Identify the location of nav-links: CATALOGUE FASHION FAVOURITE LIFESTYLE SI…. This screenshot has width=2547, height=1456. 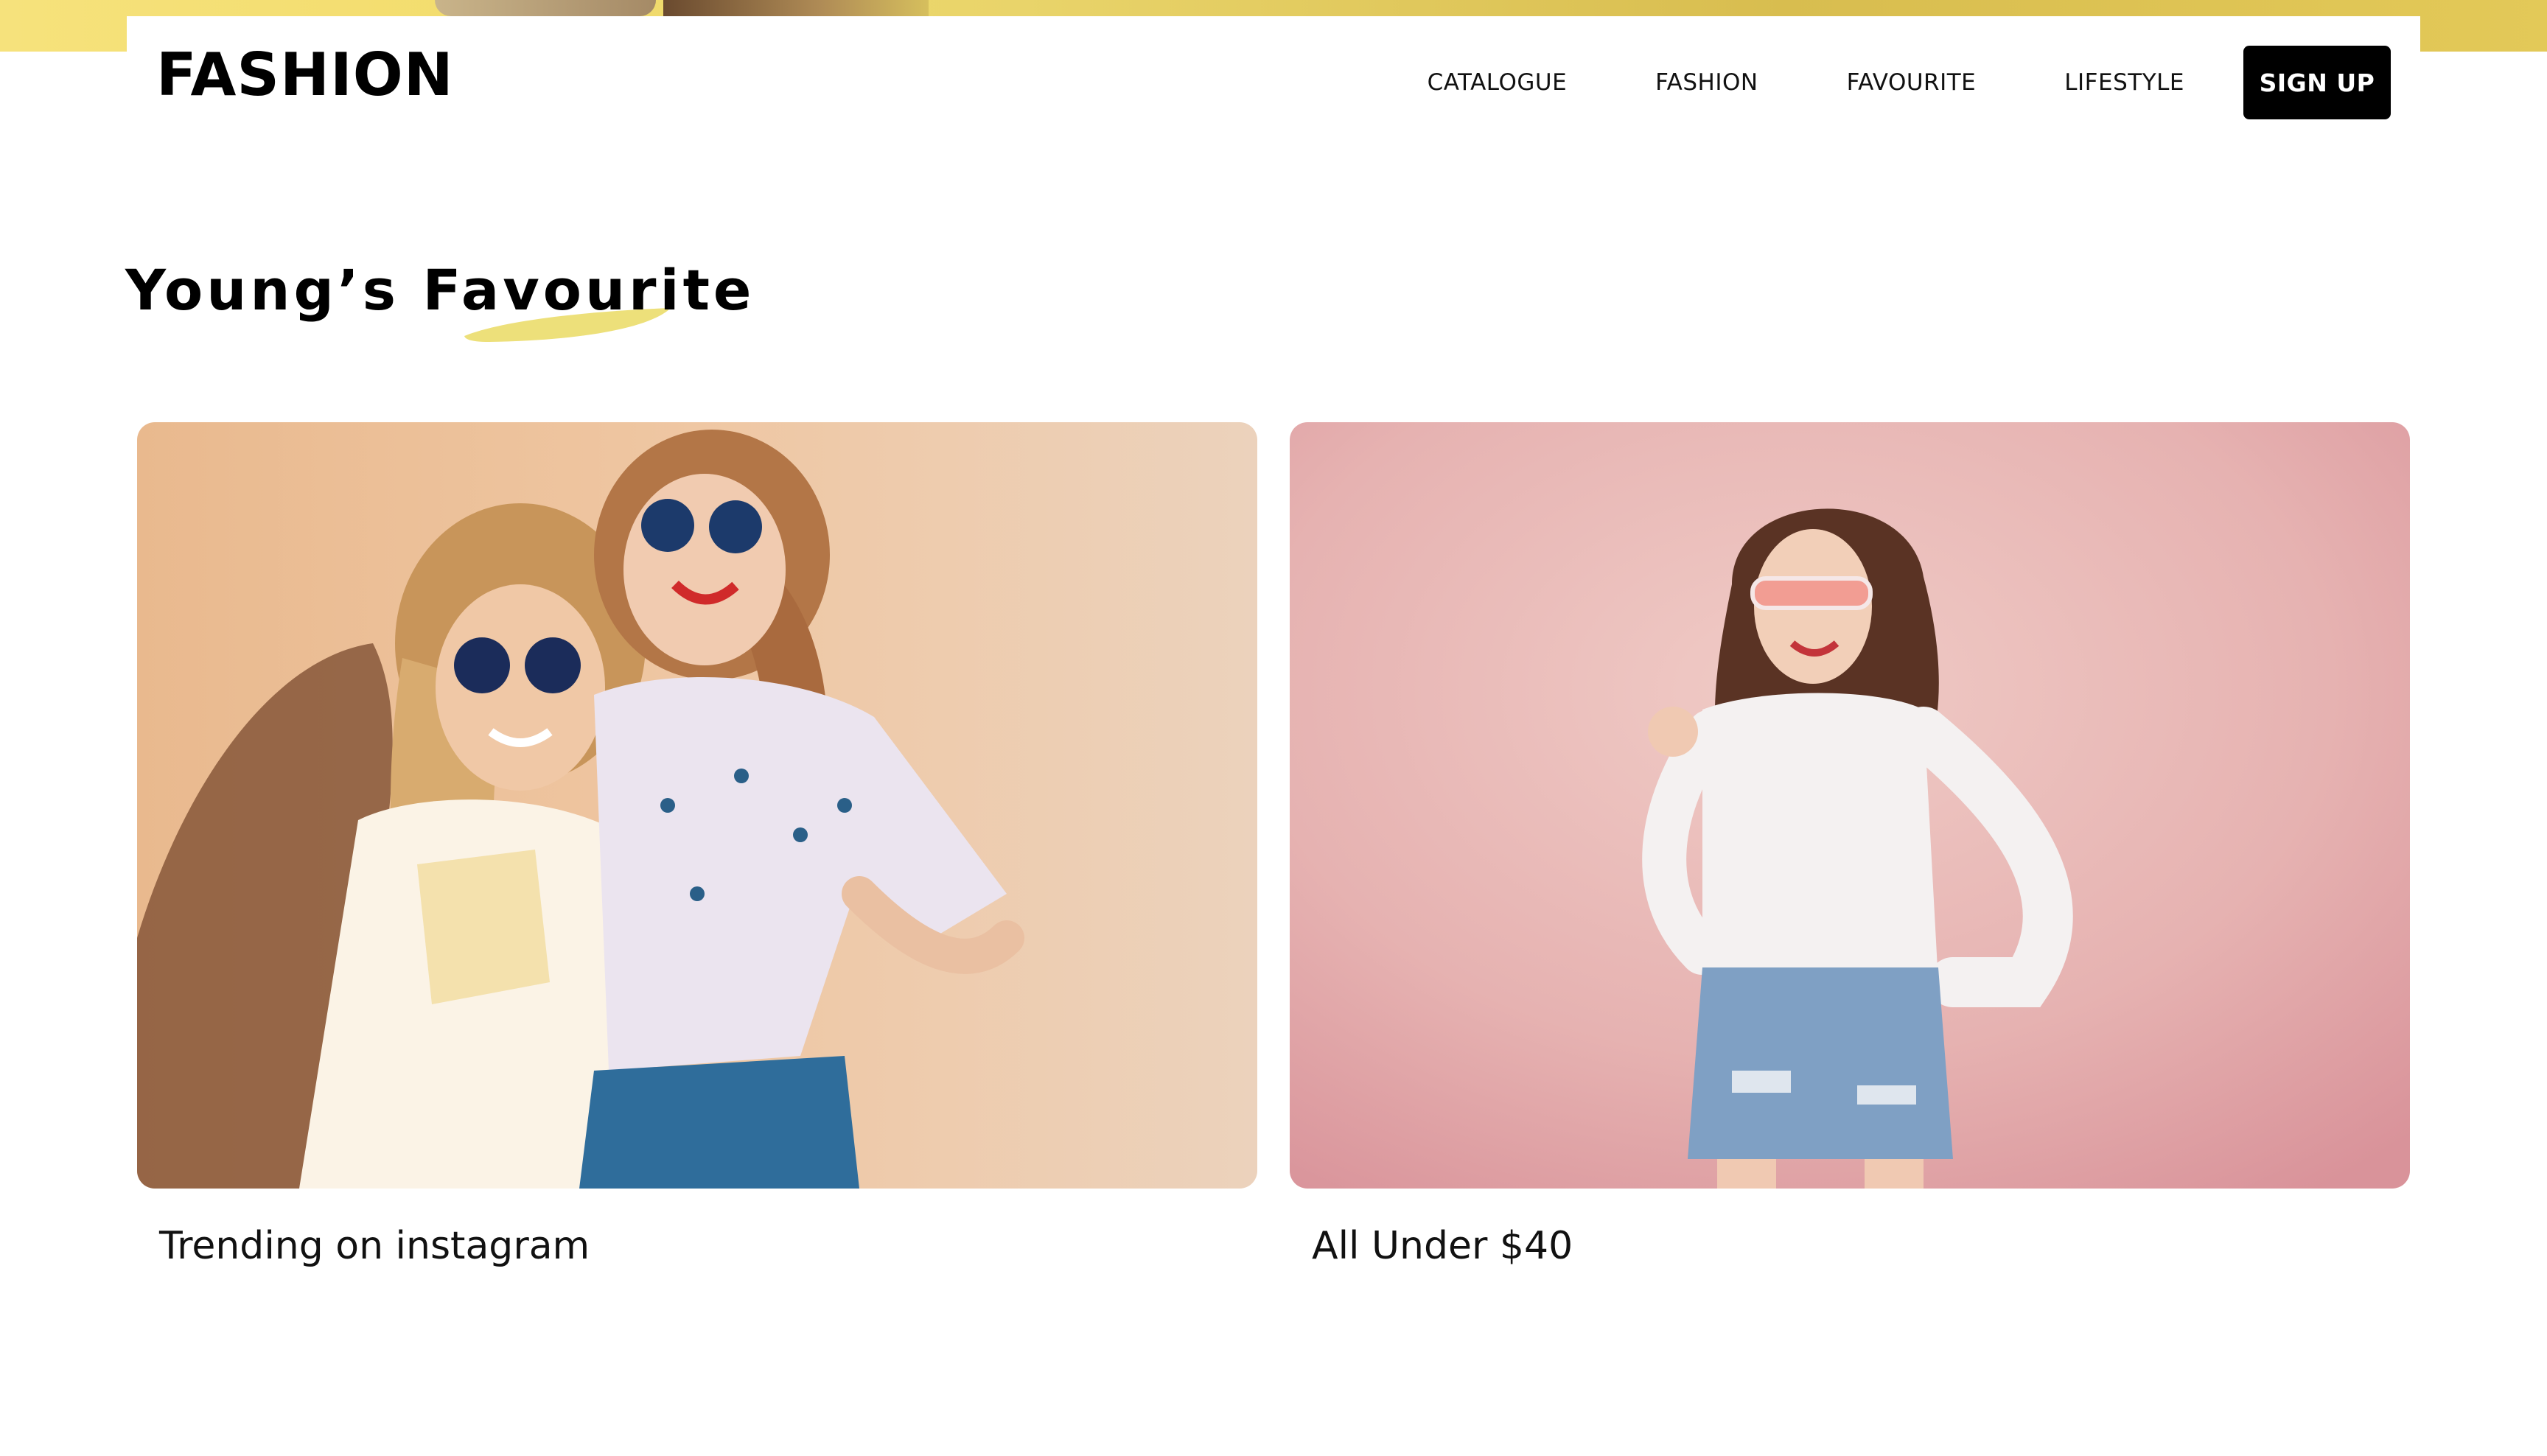
(1909, 82).